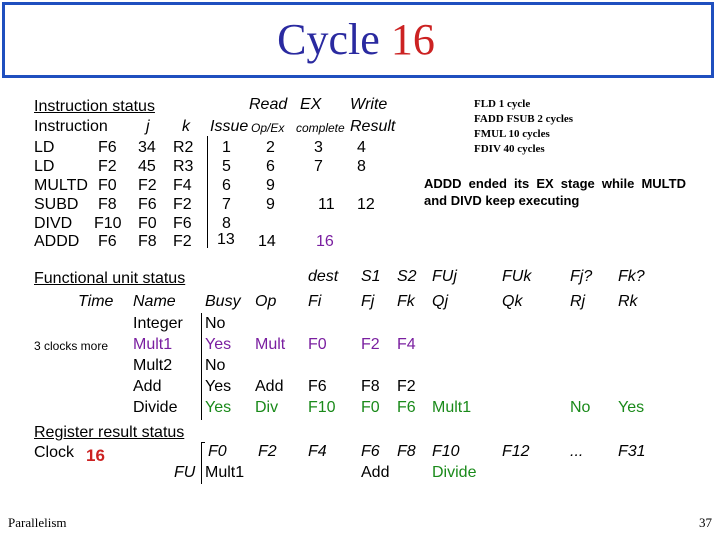 This screenshot has height=540, width=720. What do you see at coordinates (366, 204) in the screenshot?
I see `instr-write: 12` at bounding box center [366, 204].